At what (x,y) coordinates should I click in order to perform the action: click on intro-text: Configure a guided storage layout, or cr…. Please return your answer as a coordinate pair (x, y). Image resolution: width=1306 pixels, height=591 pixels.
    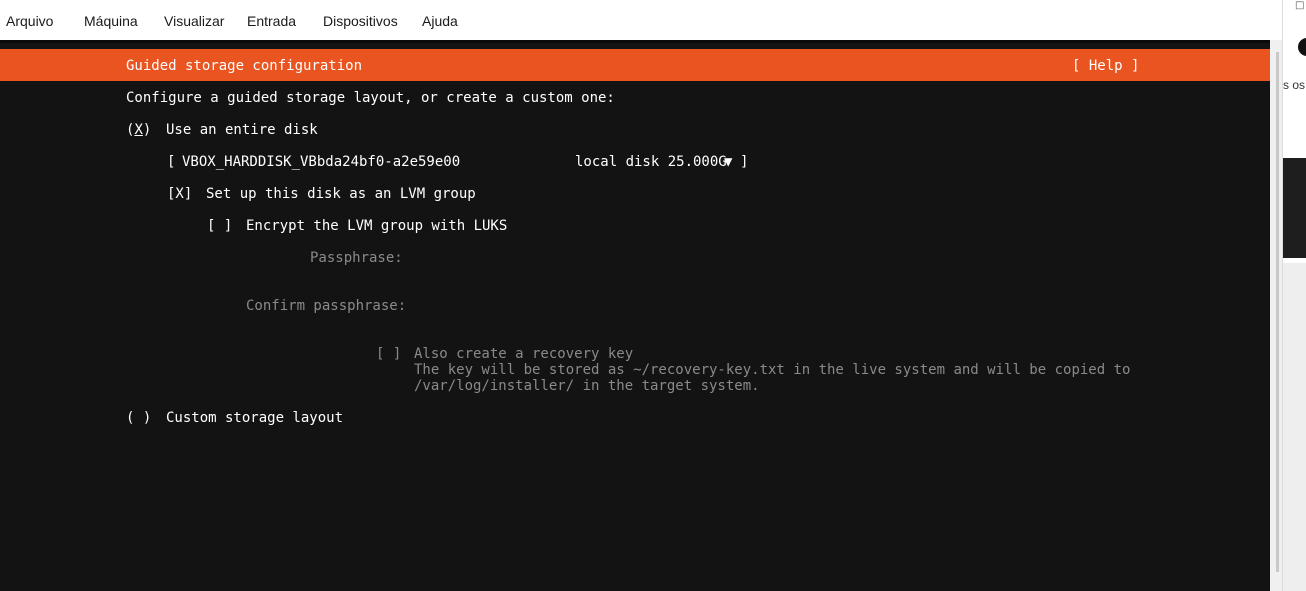
    Looking at the image, I should click on (370, 98).